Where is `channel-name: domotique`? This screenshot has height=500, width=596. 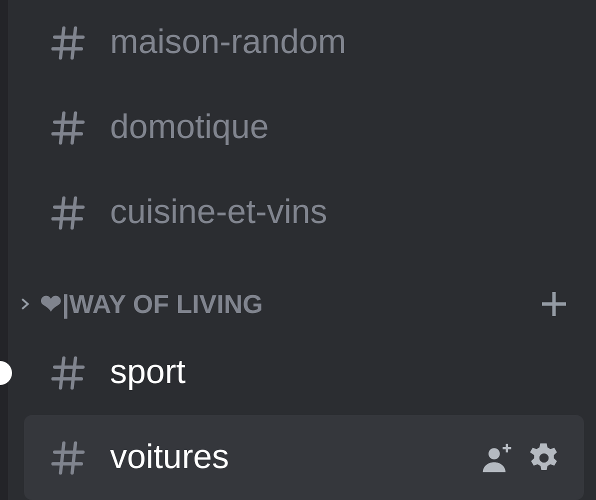 channel-name: domotique is located at coordinates (189, 127).